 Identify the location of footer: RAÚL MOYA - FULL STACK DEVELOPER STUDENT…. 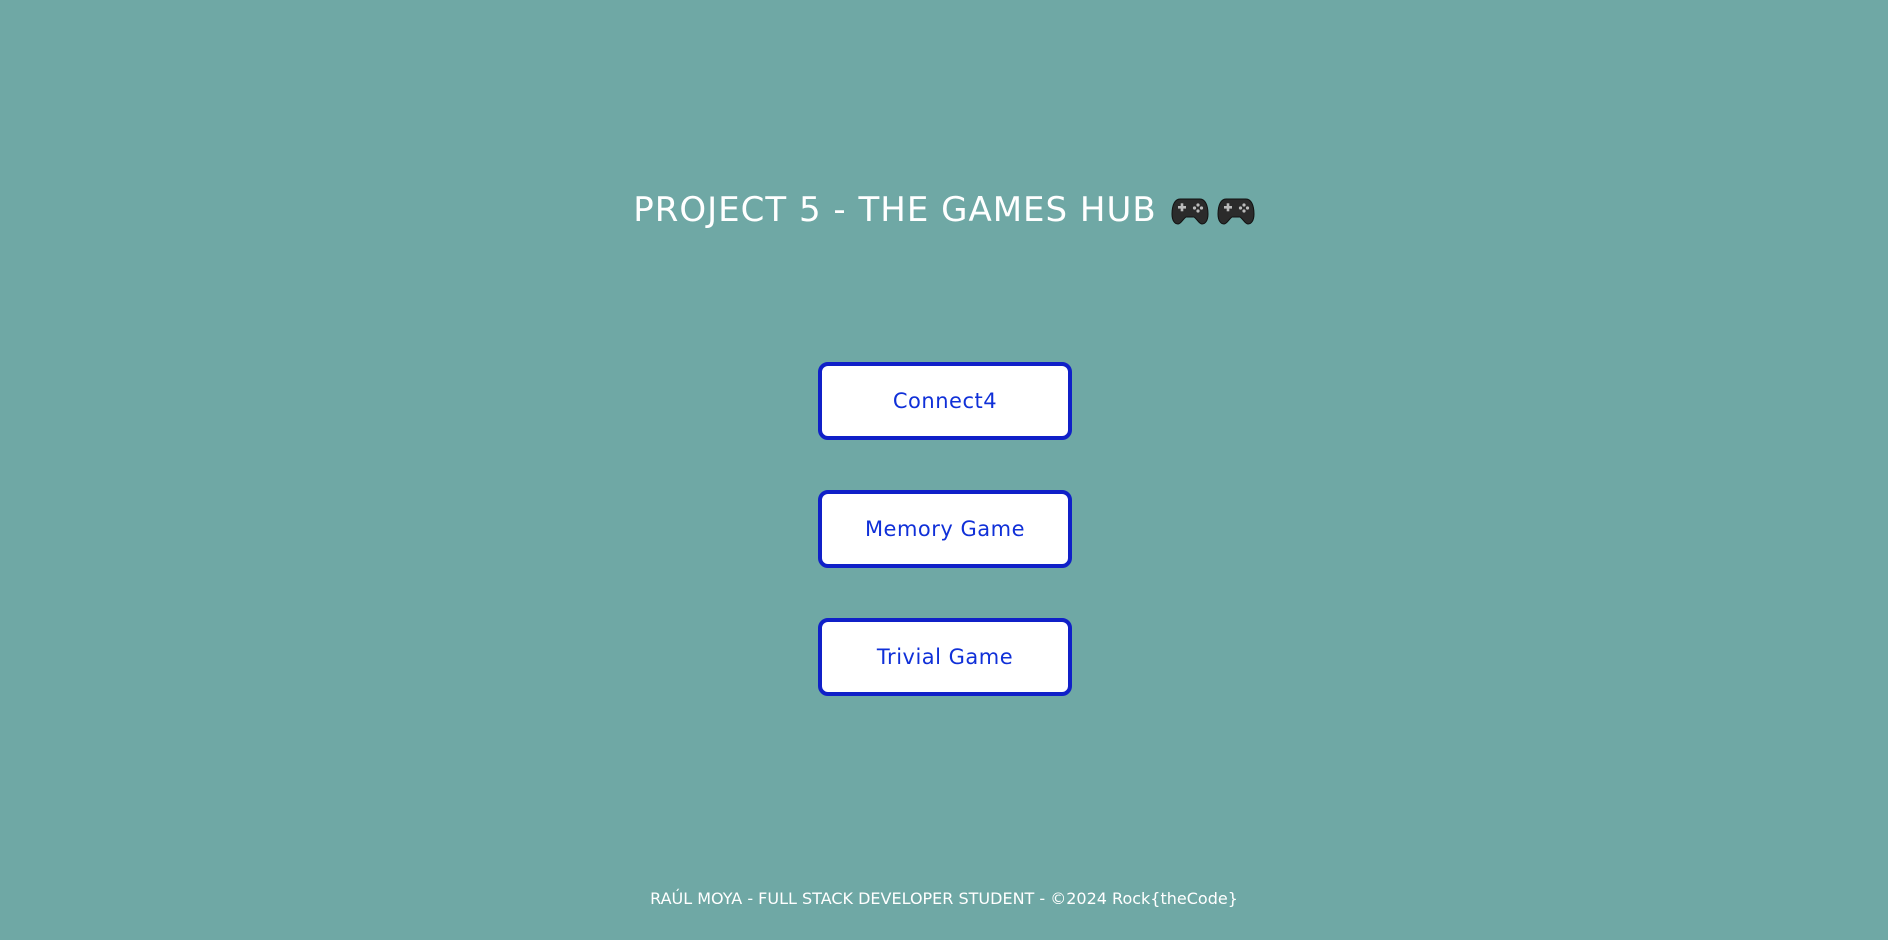
(944, 899).